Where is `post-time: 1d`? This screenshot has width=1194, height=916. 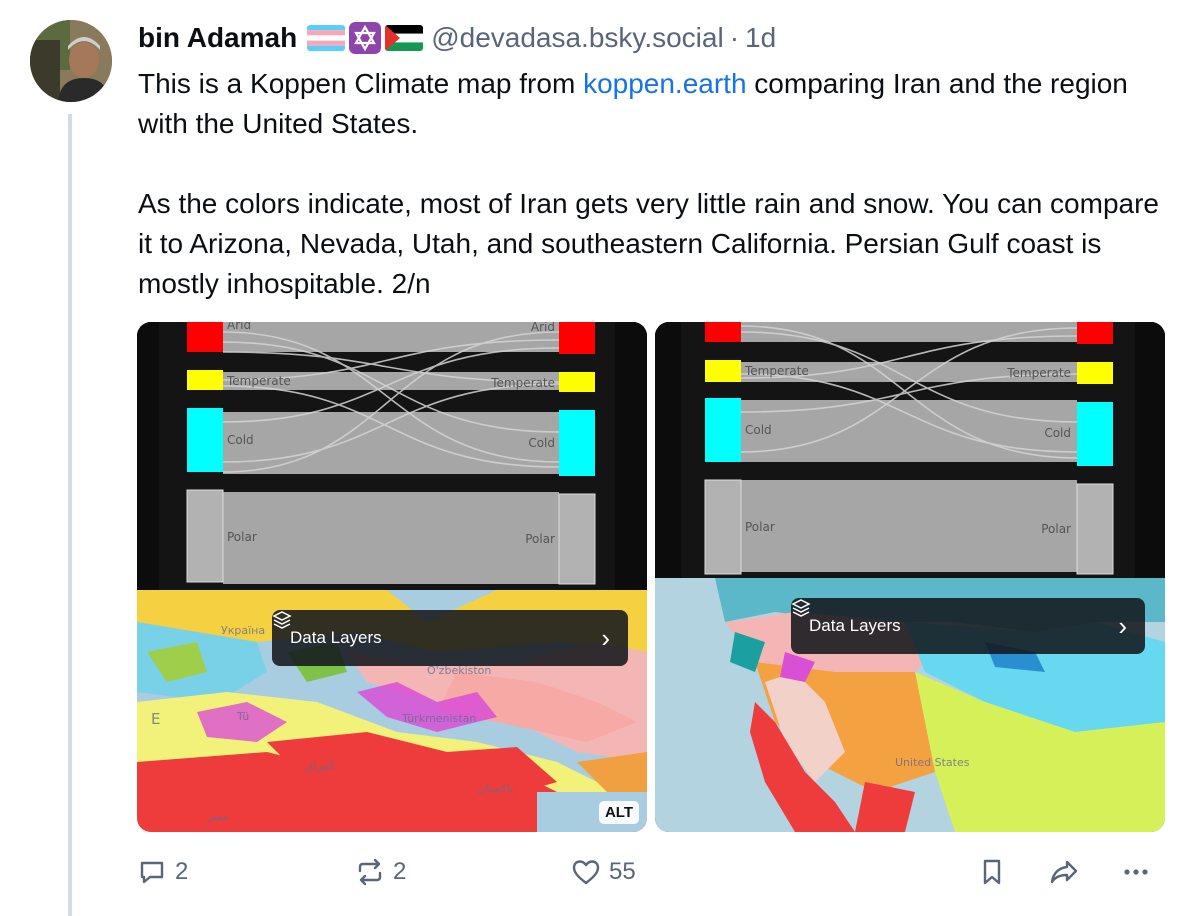
post-time: 1d is located at coordinates (760, 38).